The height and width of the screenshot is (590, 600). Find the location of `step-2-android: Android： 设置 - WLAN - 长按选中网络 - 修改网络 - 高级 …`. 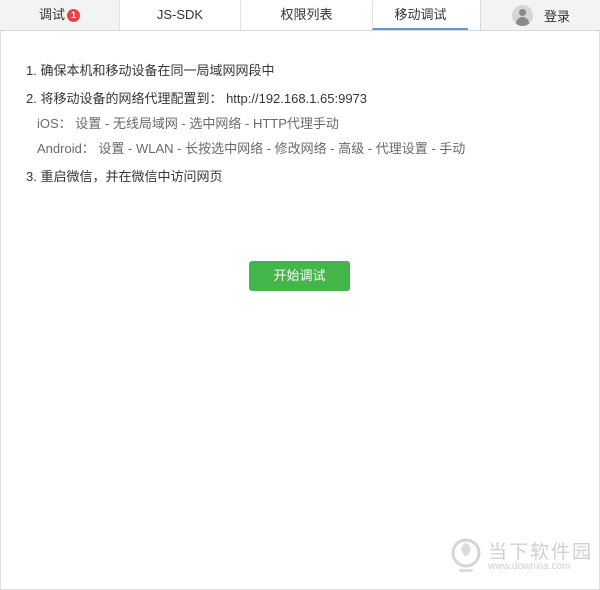

step-2-android: Android： 设置 - WLAN - 长按选中网络 - 修改网络 - 高级 … is located at coordinates (251, 148).